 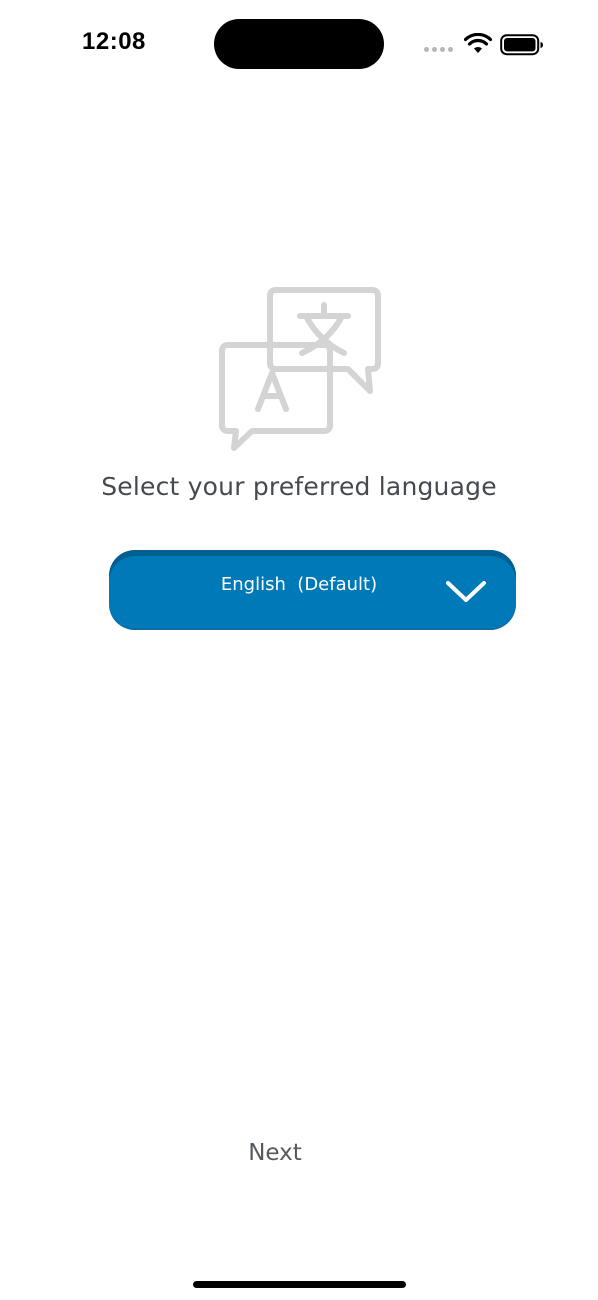 What do you see at coordinates (299, 44) in the screenshot?
I see `dynamic-island` at bounding box center [299, 44].